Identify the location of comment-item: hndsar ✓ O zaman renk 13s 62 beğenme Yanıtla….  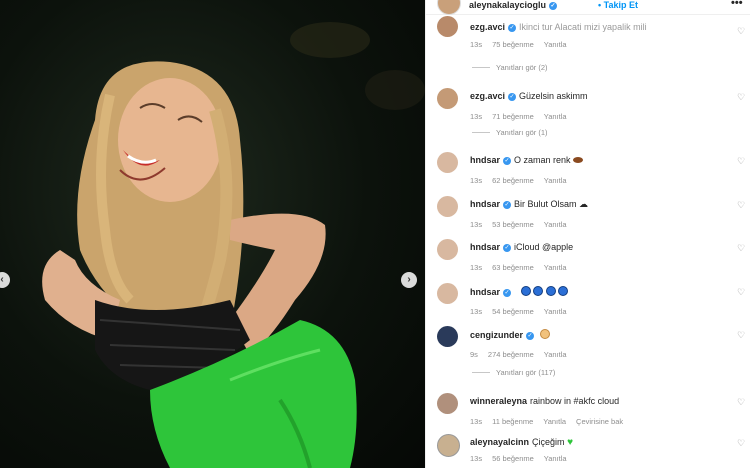
(588, 172).